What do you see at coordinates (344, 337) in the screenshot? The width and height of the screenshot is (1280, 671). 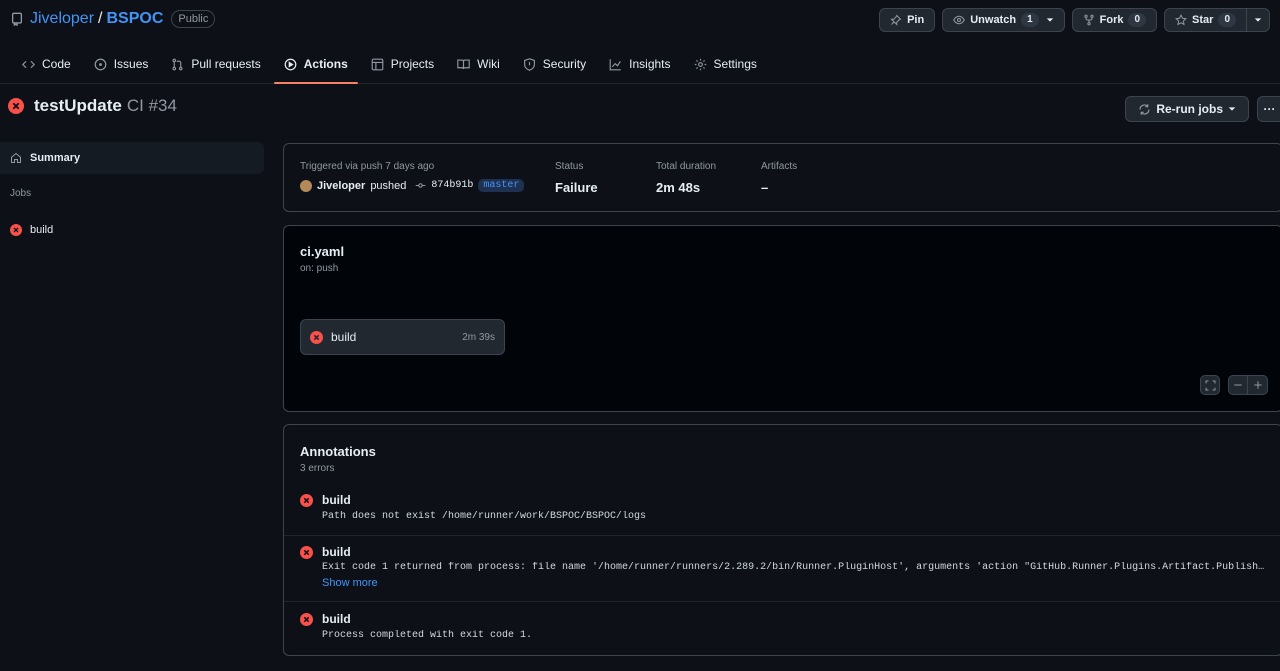 I see `job-node-label: build` at bounding box center [344, 337].